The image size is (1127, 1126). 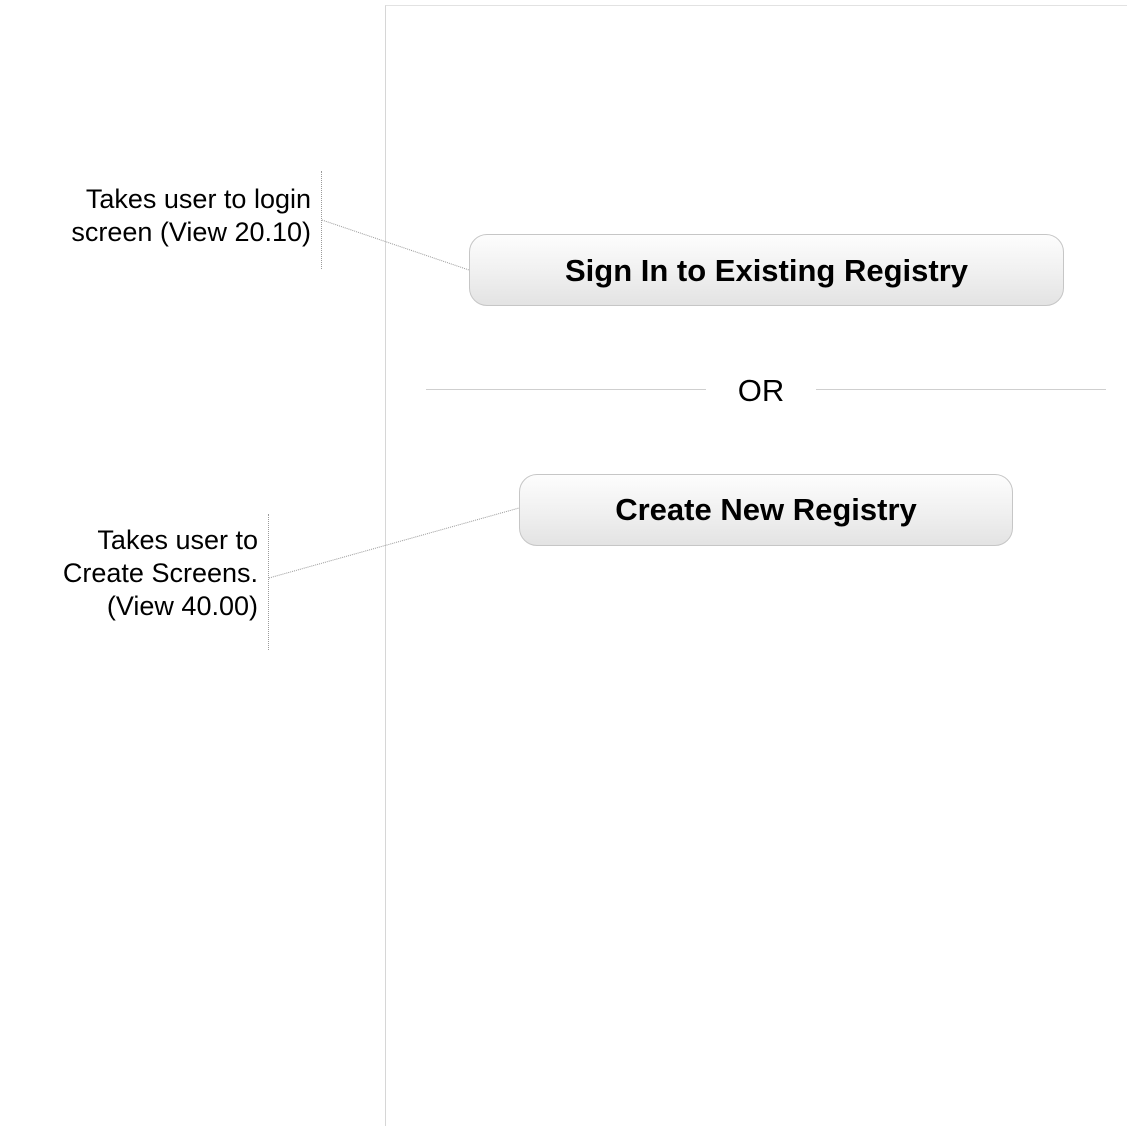 What do you see at coordinates (566, 389) in the screenshot?
I see `divider-left` at bounding box center [566, 389].